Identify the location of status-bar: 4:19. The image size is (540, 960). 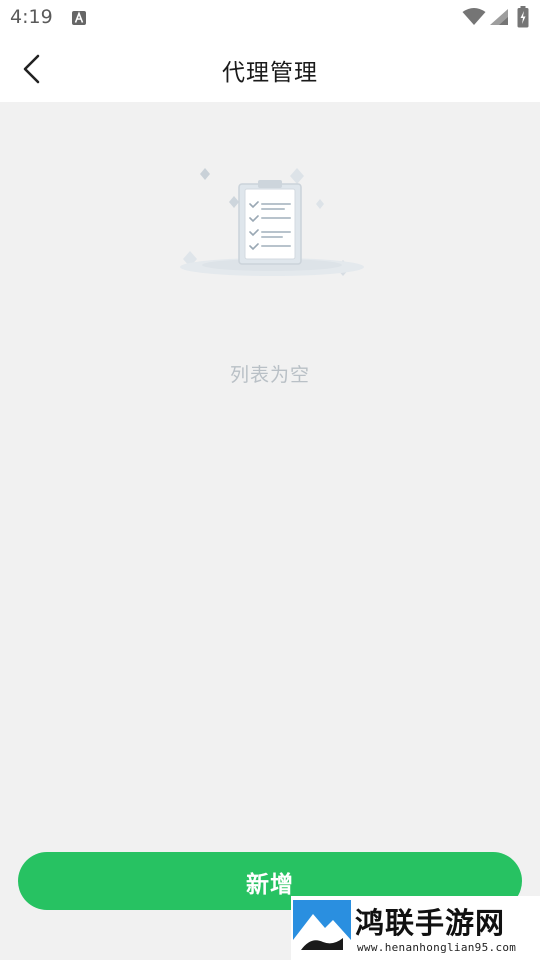
(270, 18).